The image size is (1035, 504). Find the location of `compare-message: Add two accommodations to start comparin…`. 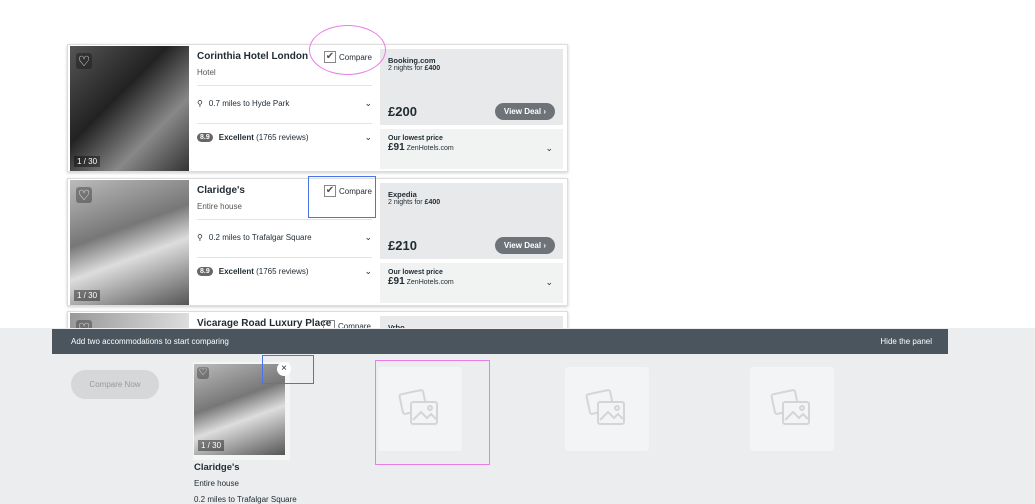

compare-message: Add two accommodations to start comparin… is located at coordinates (150, 341).